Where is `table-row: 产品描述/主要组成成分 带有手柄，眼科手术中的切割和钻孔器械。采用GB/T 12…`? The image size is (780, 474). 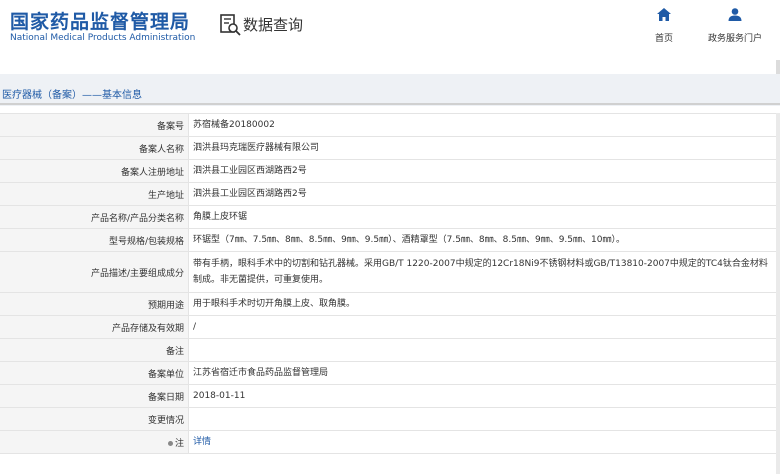 table-row: 产品描述/主要组成成分 带有手柄，眼科手术中的切割和钻孔器械。采用GB/T 12… is located at coordinates (388, 272).